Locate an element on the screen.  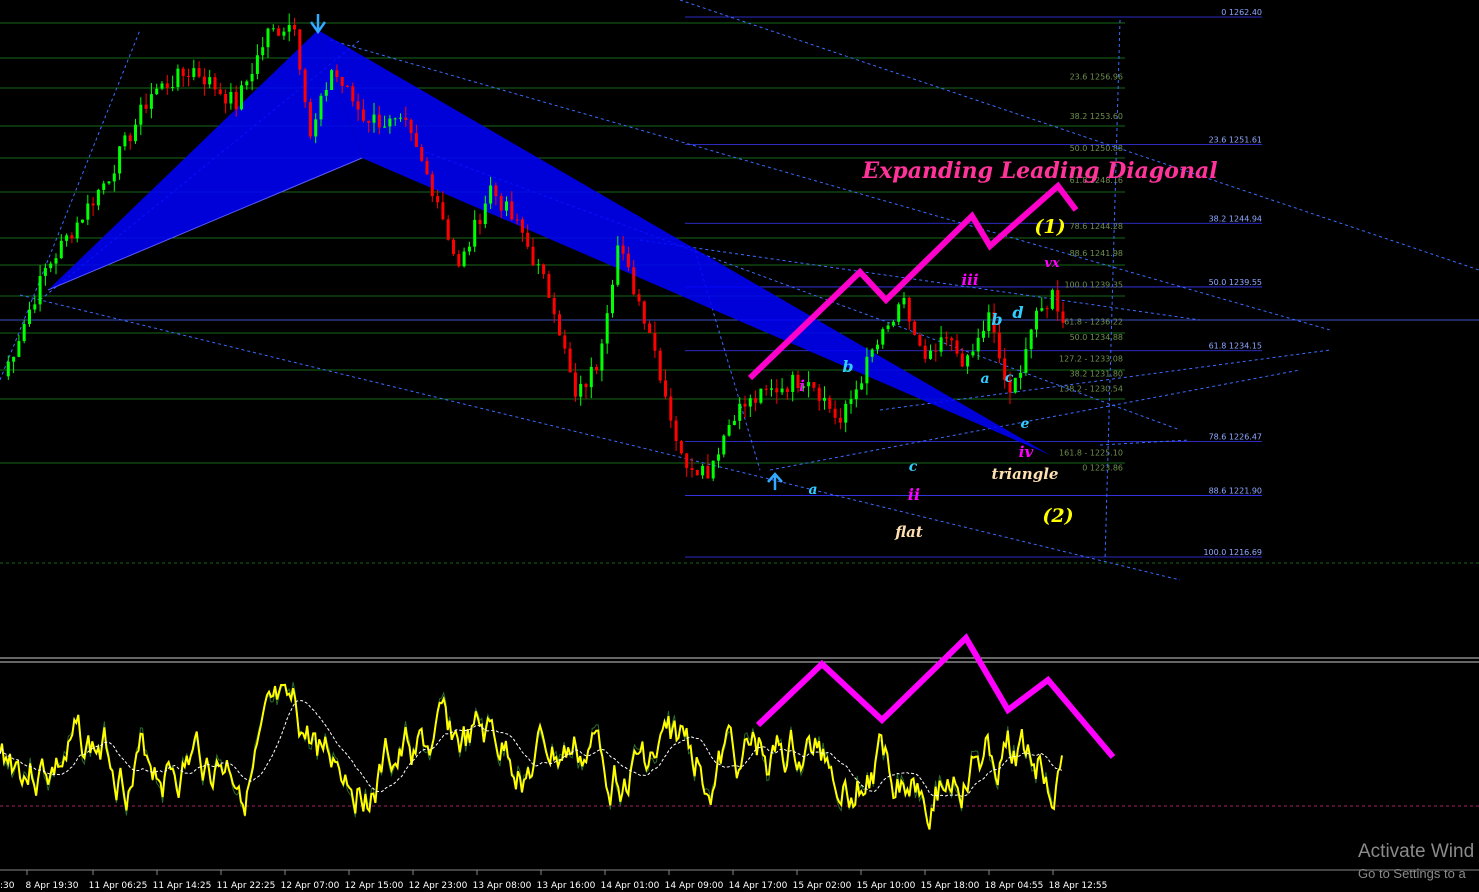
fib-level-label: 78.6 1244.28 is located at coordinates (1096, 226).